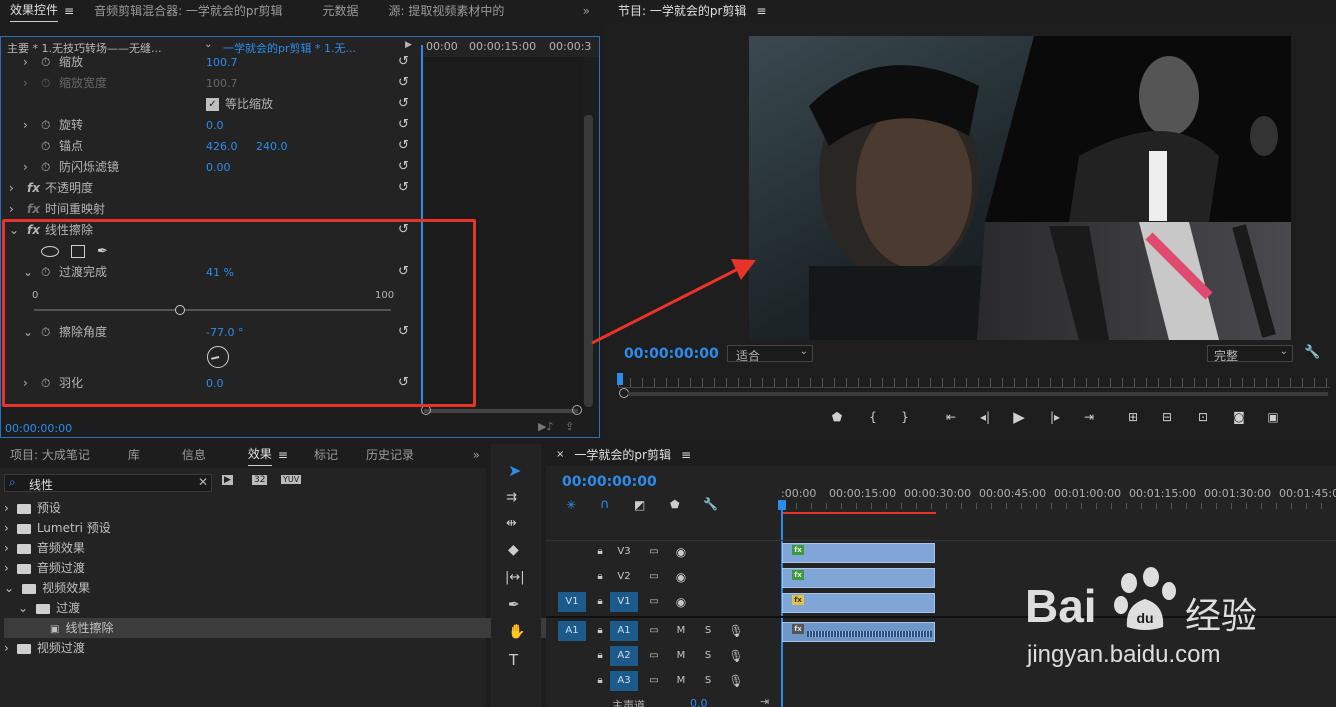 Image resolution: width=1336 pixels, height=707 pixels. What do you see at coordinates (215, 125) in the screenshot?
I see `rotation-value: 0.0` at bounding box center [215, 125].